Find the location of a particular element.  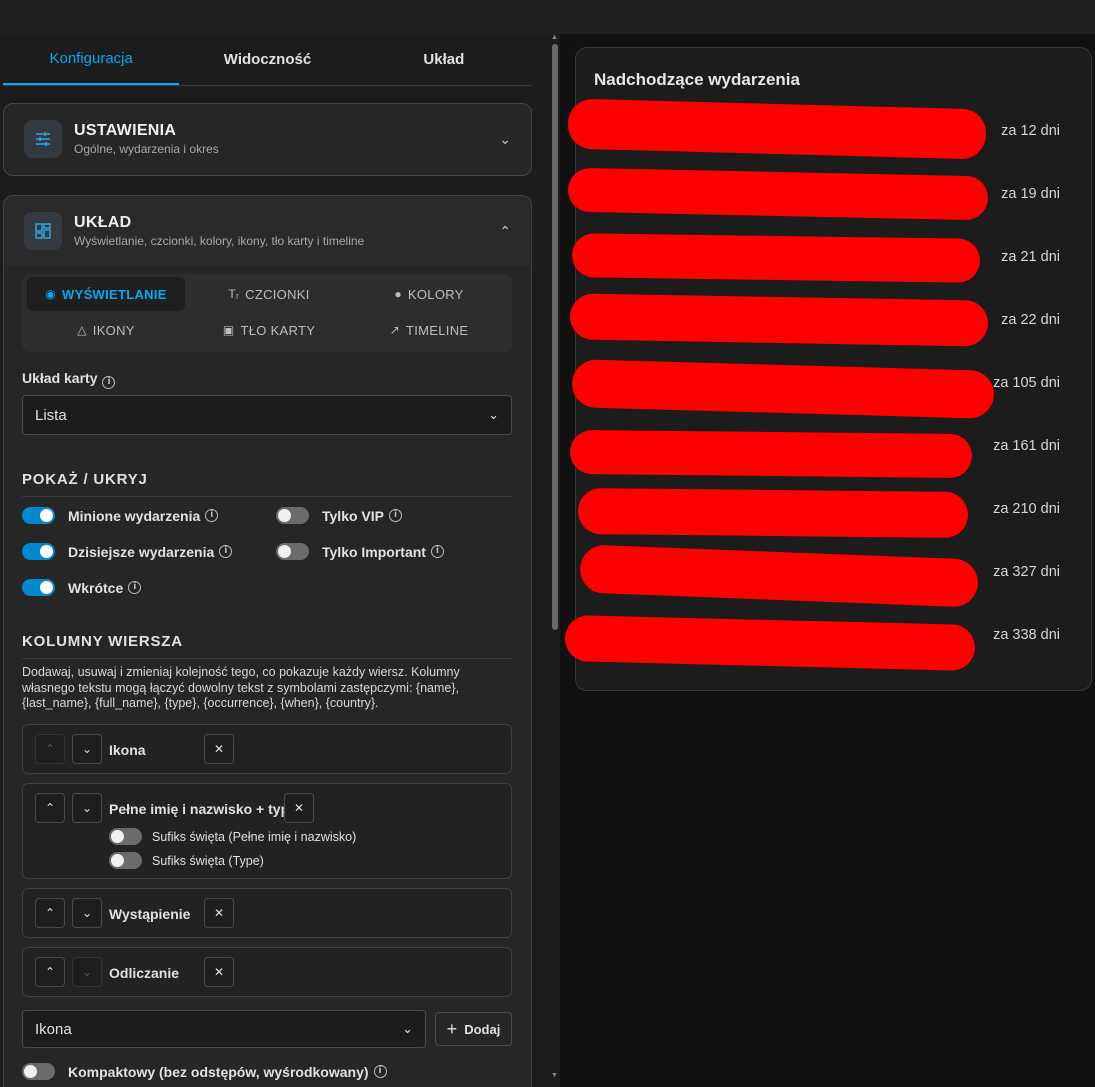

image-icon: ▣ is located at coordinates (228, 330).